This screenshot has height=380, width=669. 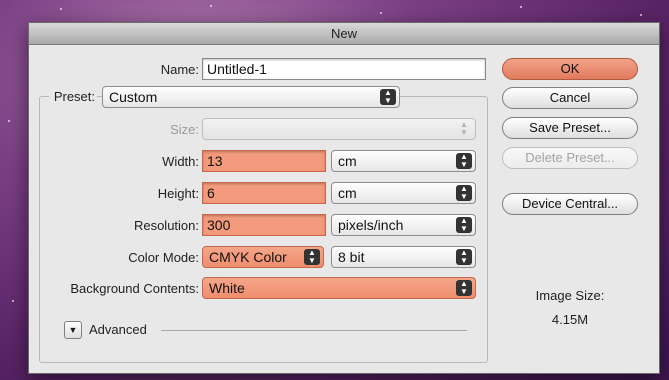 What do you see at coordinates (248, 257) in the screenshot?
I see `color-mode-value: CMYK Color` at bounding box center [248, 257].